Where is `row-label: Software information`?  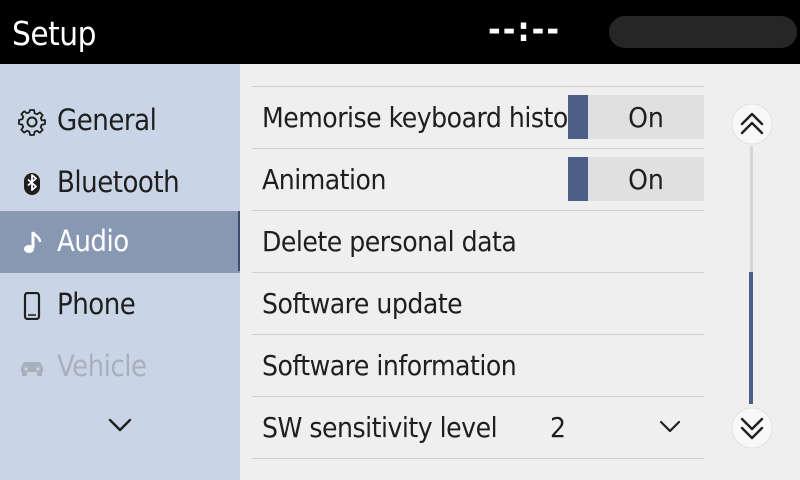 row-label: Software information is located at coordinates (389, 365).